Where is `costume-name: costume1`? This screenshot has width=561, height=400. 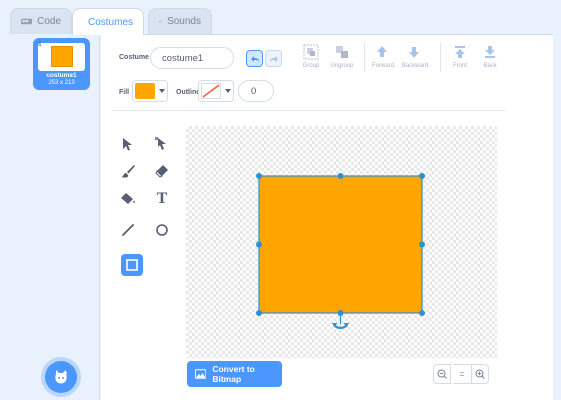 costume-name: costume1 is located at coordinates (61, 75).